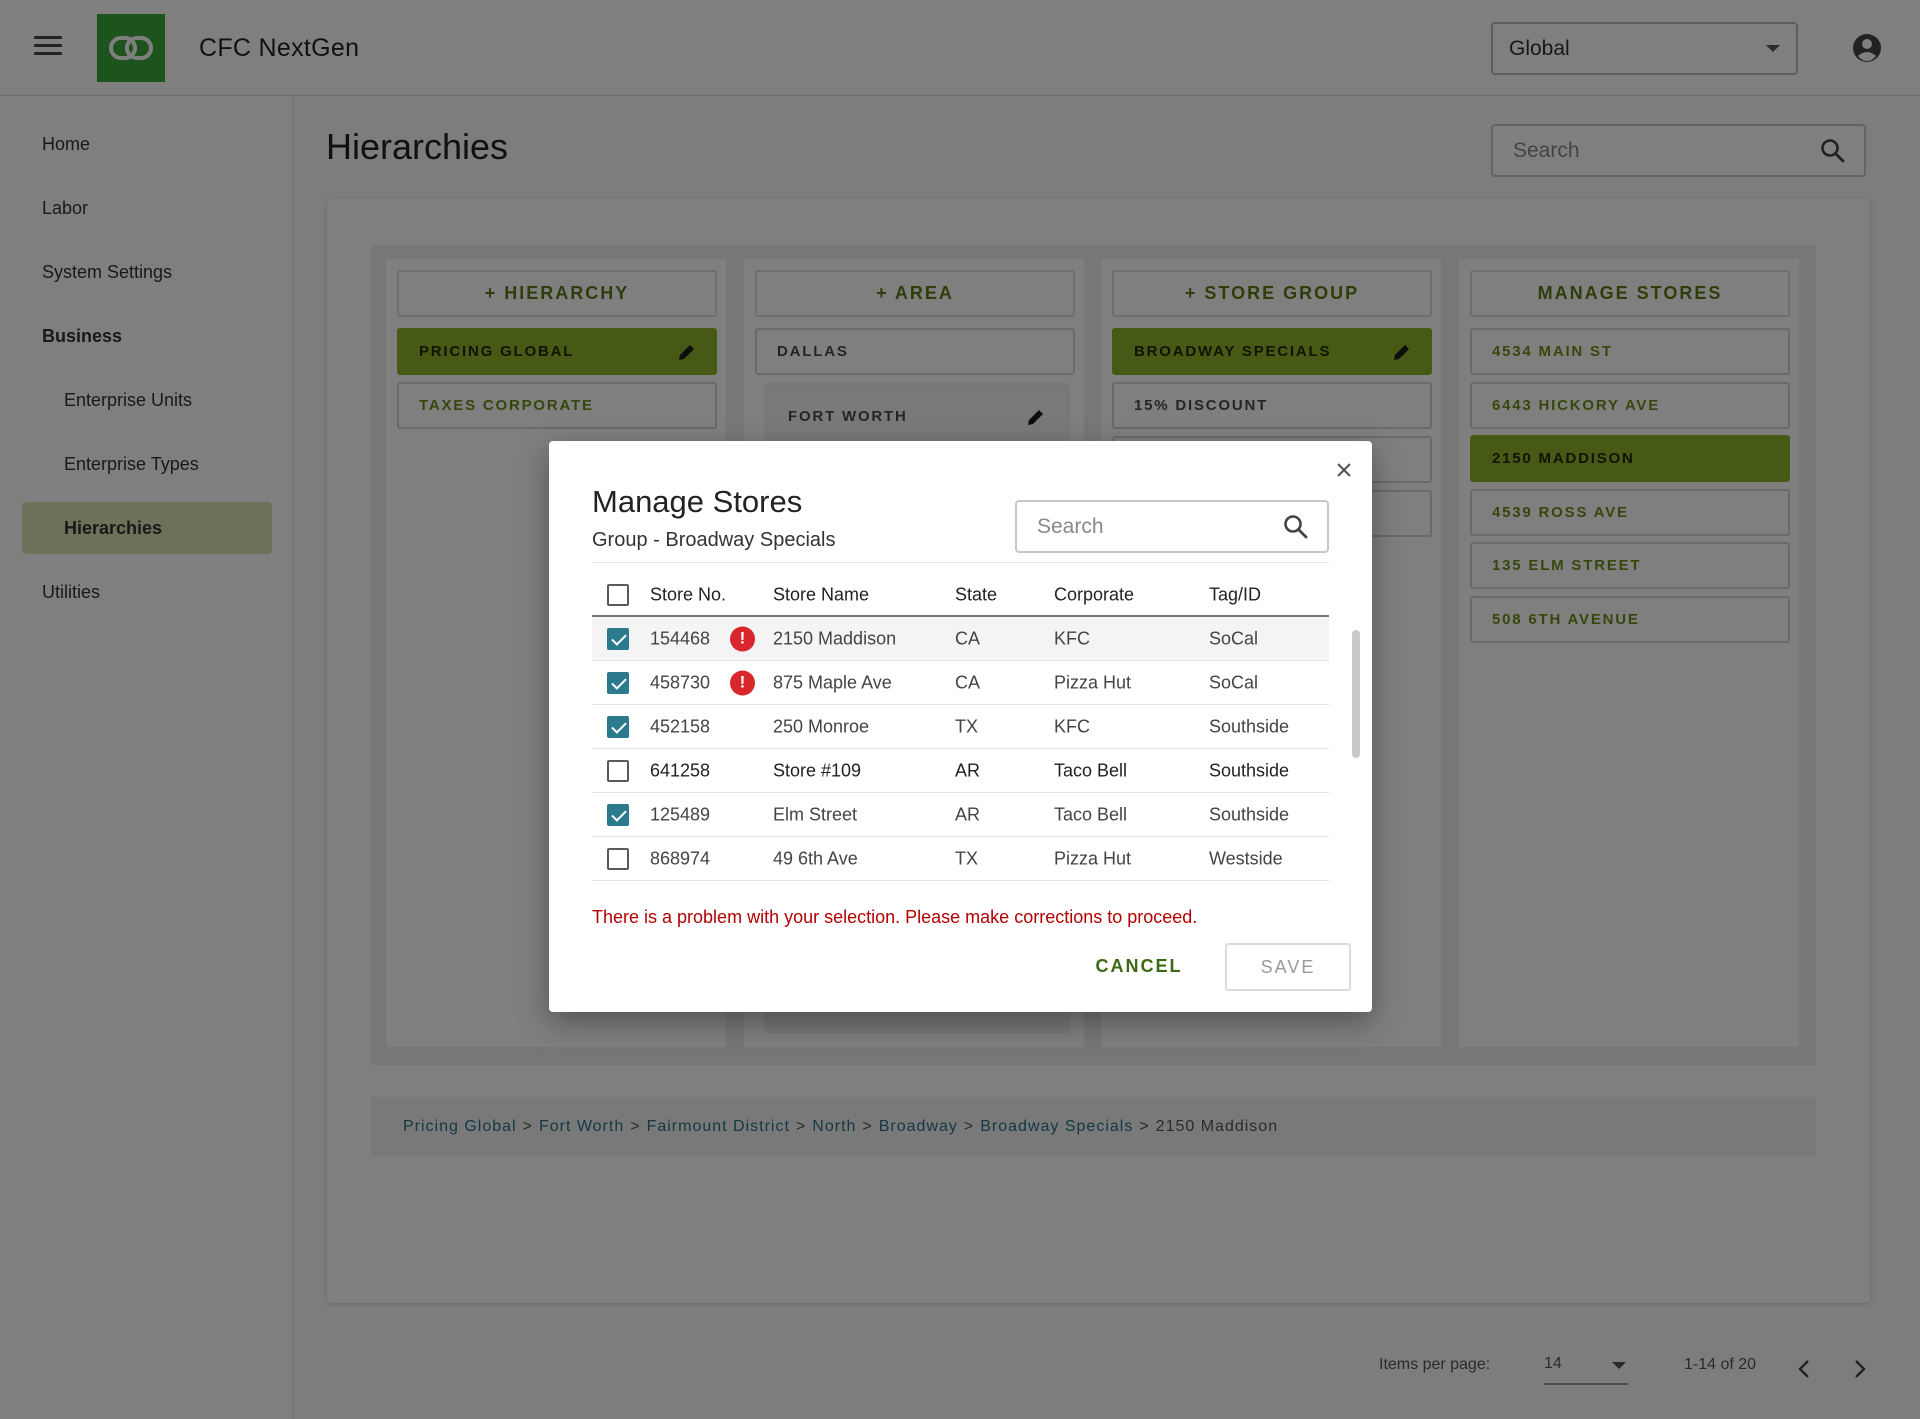 This screenshot has width=1920, height=1419. Describe the element at coordinates (1235, 595) in the screenshot. I see `column-header-tag-id: Tag/ID` at that location.